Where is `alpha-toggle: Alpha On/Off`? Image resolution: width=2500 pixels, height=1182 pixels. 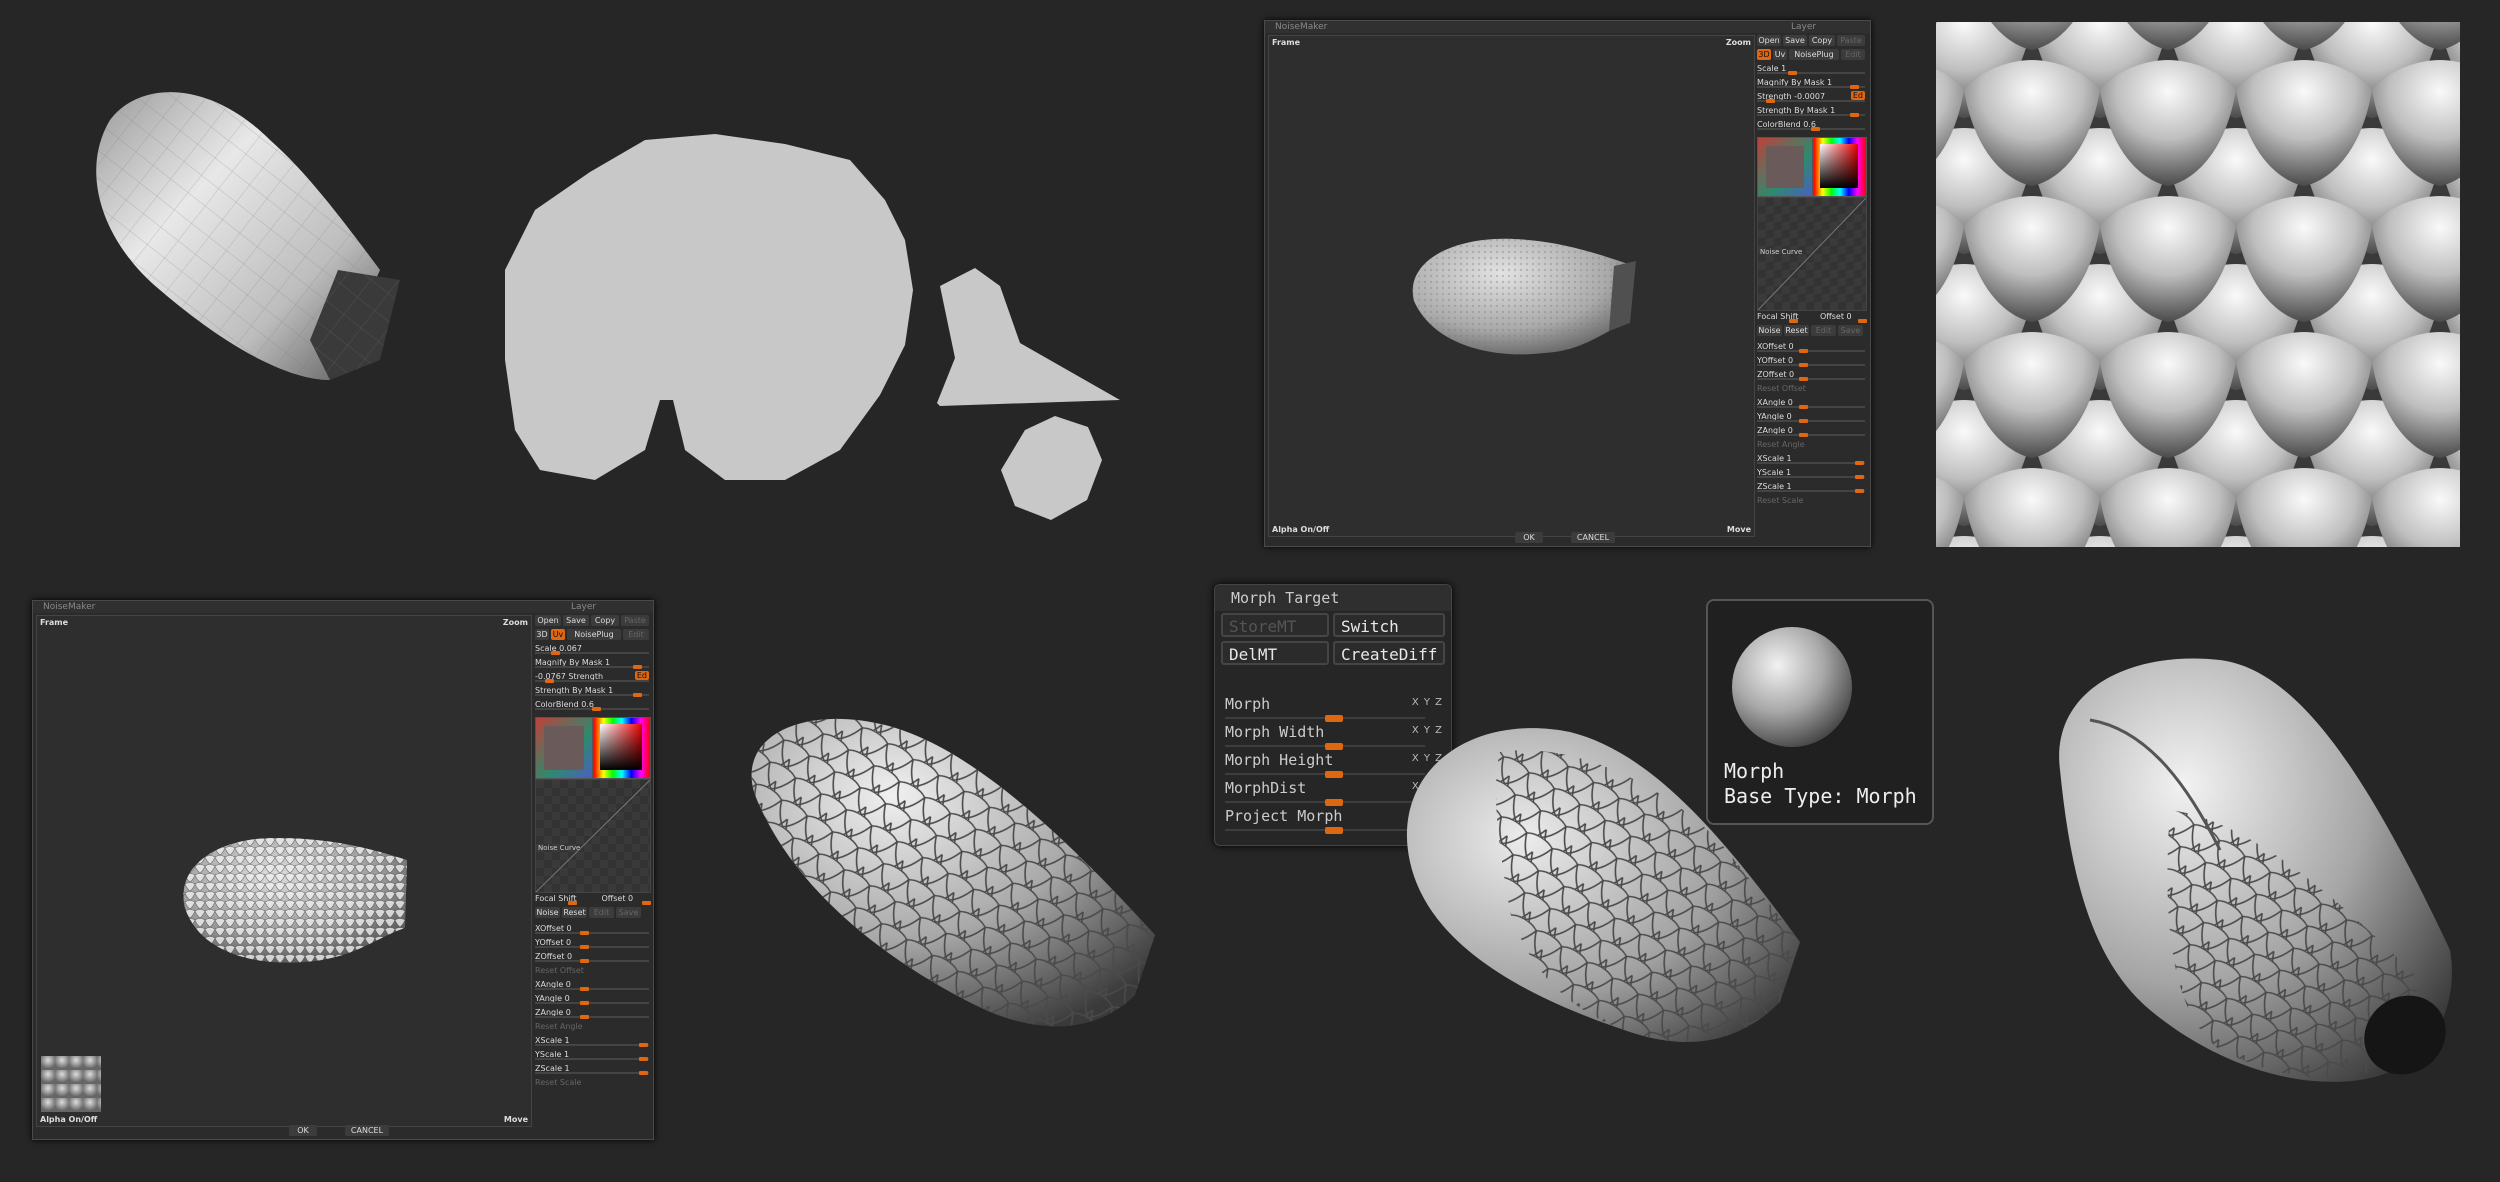
alpha-toggle: Alpha On/Off is located at coordinates (1300, 529).